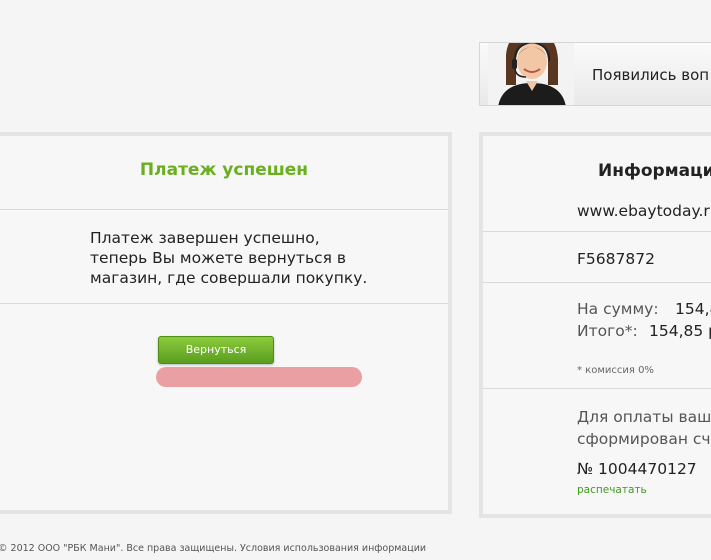 The height and width of the screenshot is (560, 711). Describe the element at coordinates (531, 74) in the screenshot. I see `operator-headset-icon` at that location.